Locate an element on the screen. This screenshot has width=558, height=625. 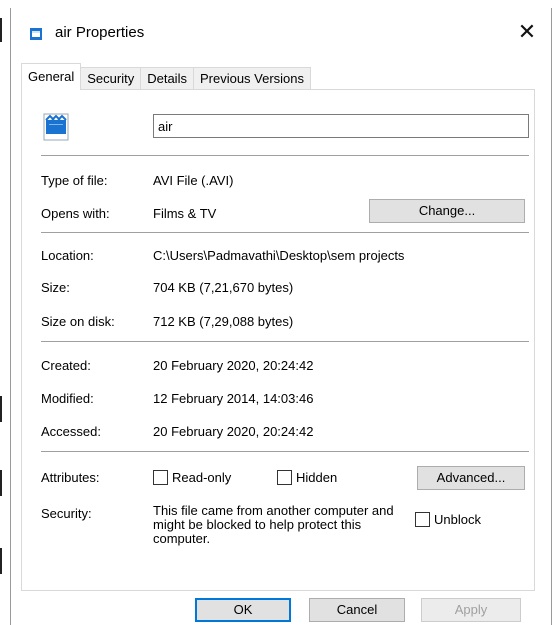
hidden-label: Hidden is located at coordinates (317, 477).